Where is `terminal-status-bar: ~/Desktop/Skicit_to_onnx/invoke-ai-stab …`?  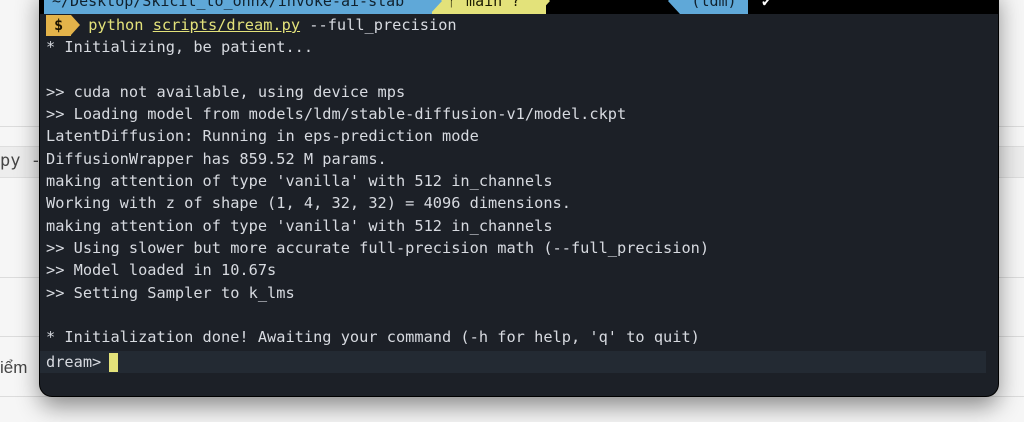 terminal-status-bar: ~/Desktop/Skicit_to_onnx/invoke-ai-stab … is located at coordinates (519, 7).